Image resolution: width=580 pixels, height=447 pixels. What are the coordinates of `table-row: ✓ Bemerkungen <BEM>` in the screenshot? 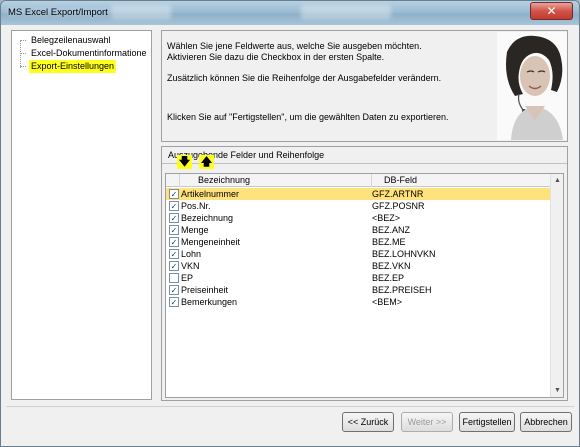 It's located at (358, 302).